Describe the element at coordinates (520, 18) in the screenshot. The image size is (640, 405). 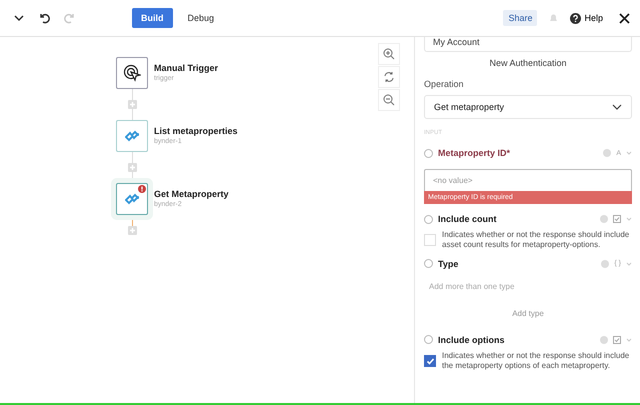
I see `share-button: Share` at that location.